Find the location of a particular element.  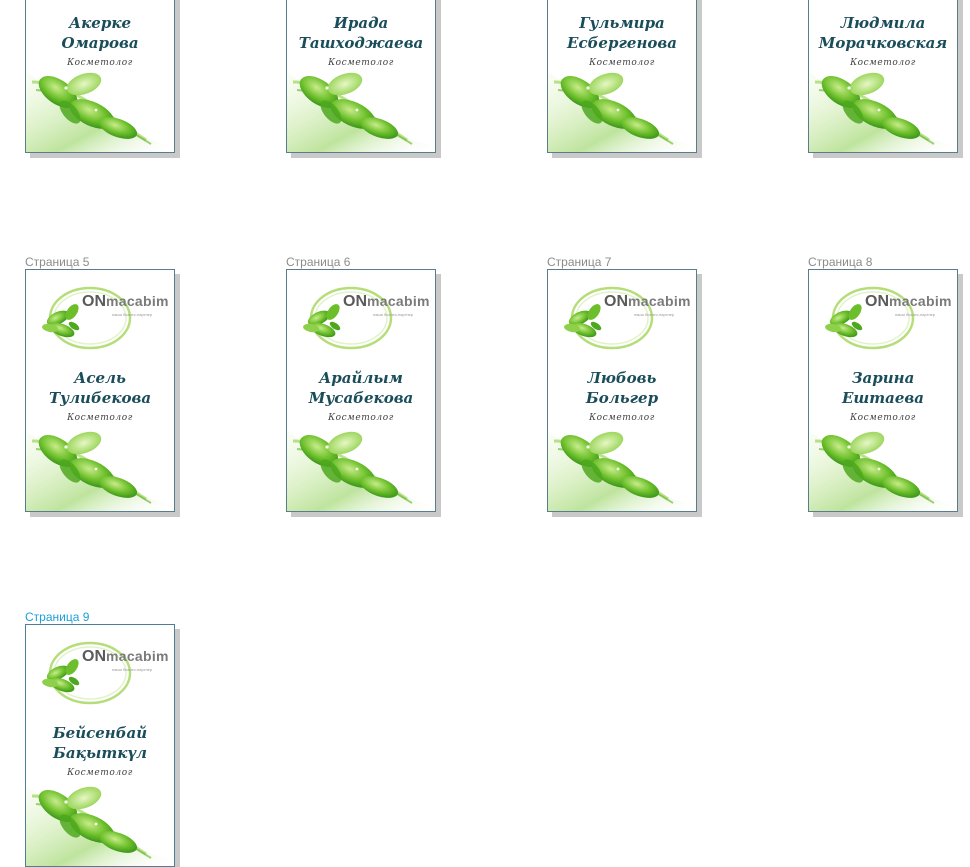

person-name: Зарина Ештаева is located at coordinates (882, 388).